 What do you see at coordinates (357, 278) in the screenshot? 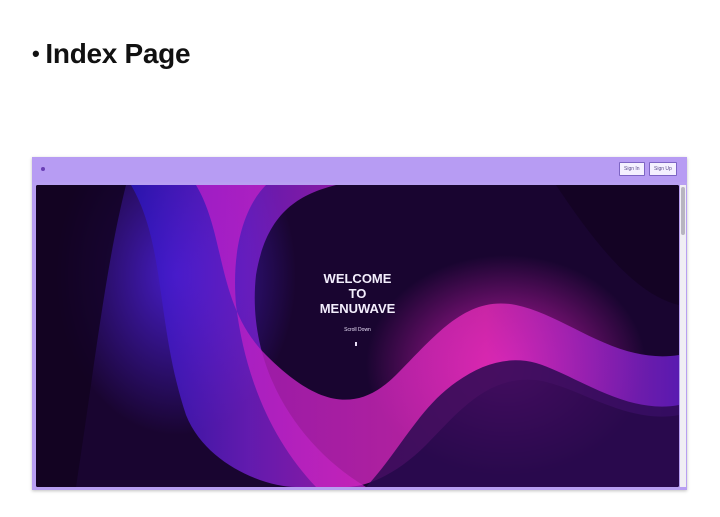
I see `hero-title-line-1: WELCOME` at bounding box center [357, 278].